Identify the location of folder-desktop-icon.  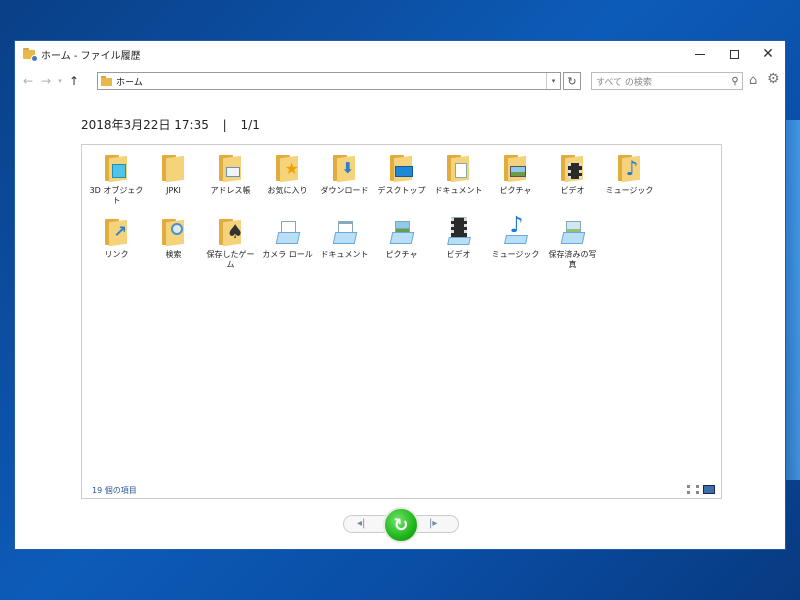
(402, 168).